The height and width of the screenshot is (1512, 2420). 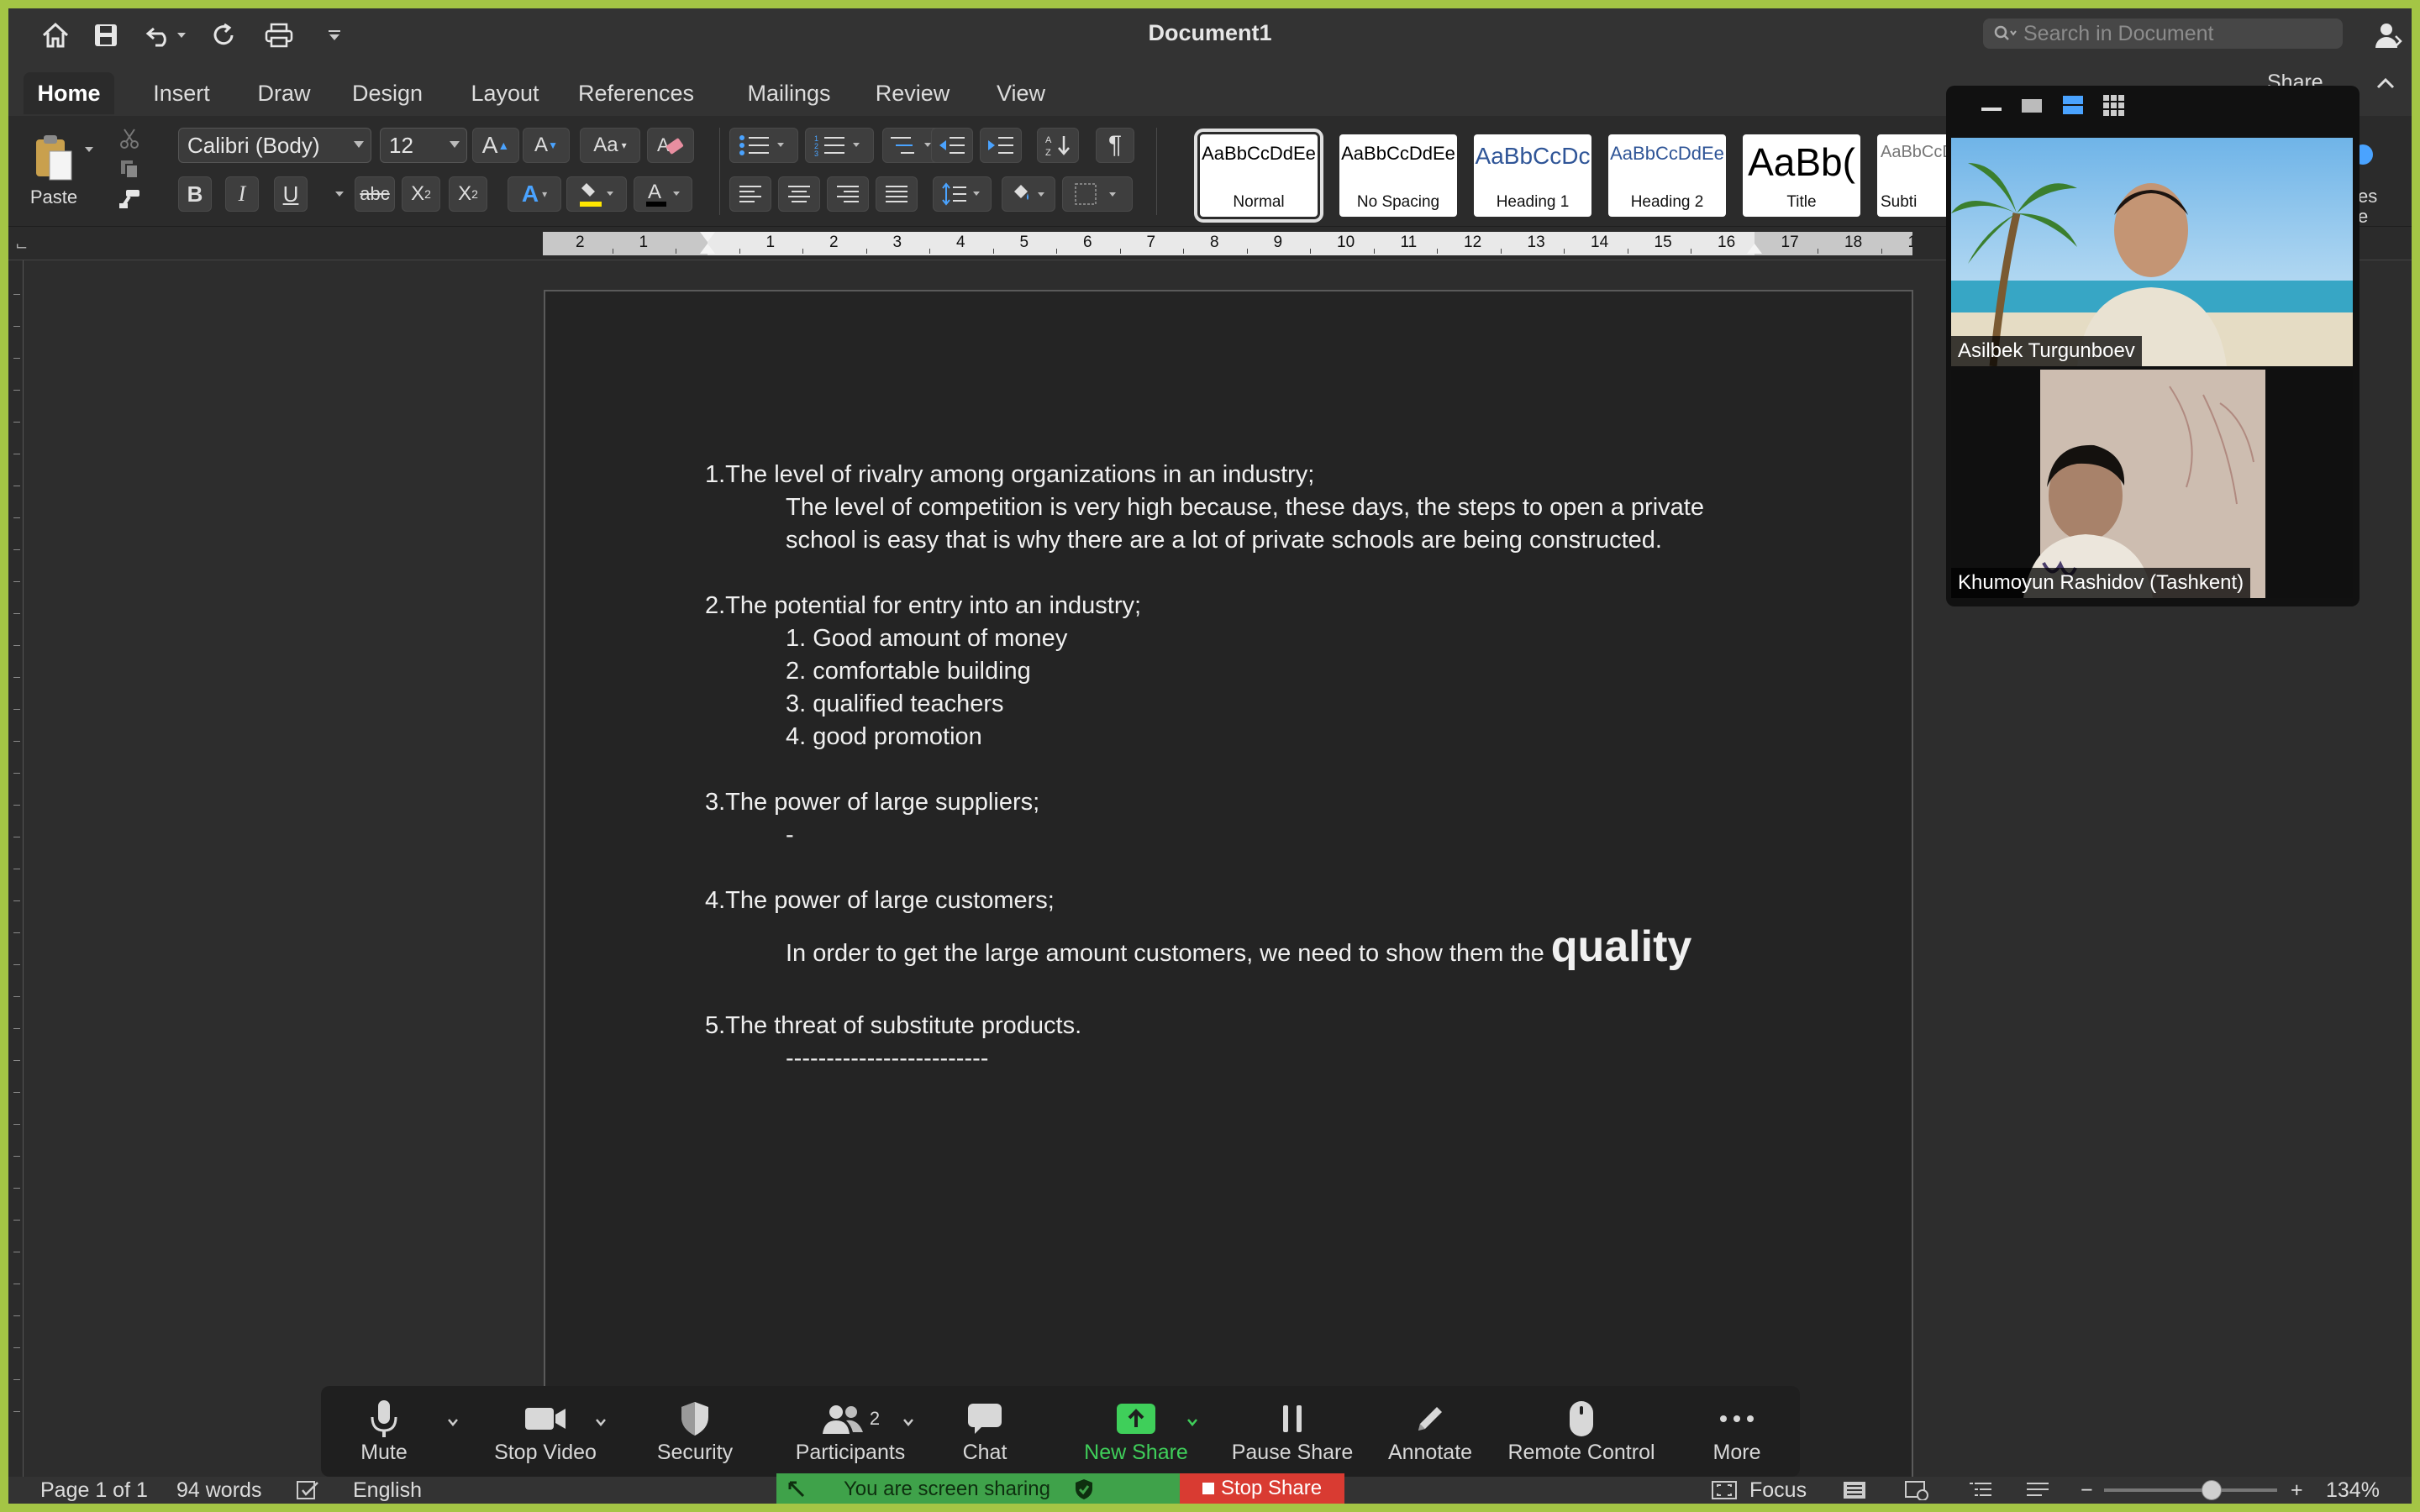 I want to click on proofing-icon, so click(x=308, y=1490).